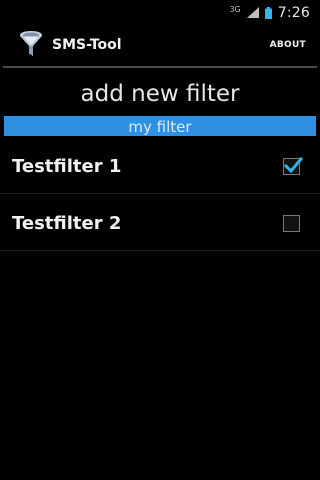  I want to click on clock: 7:26, so click(293, 12).